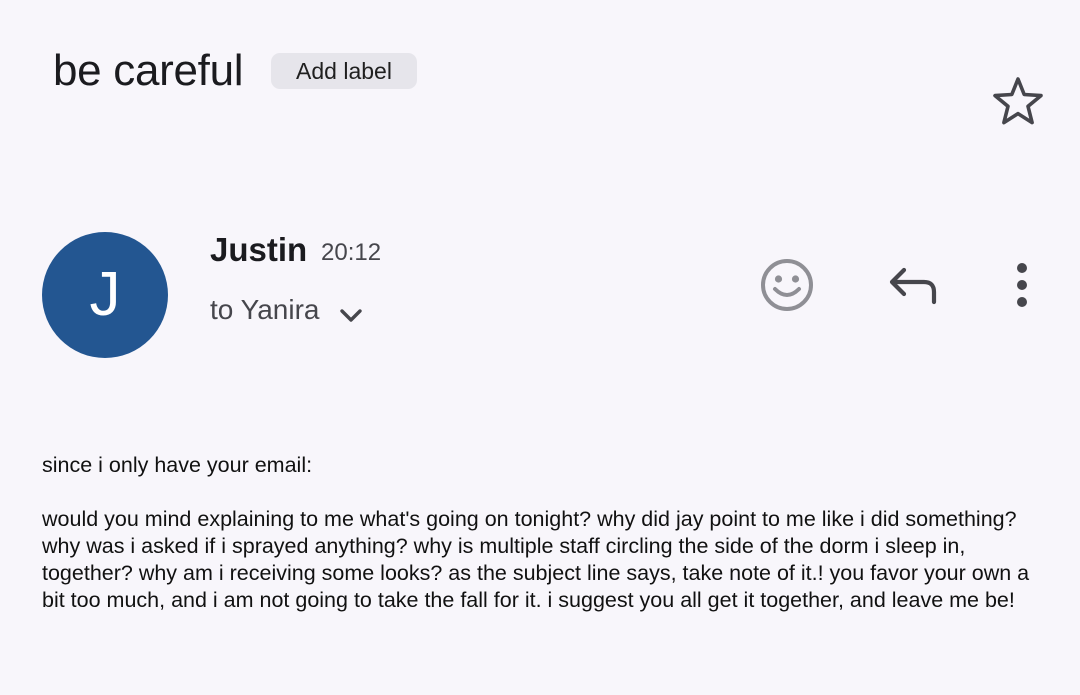  I want to click on star-icon, so click(1018, 101).